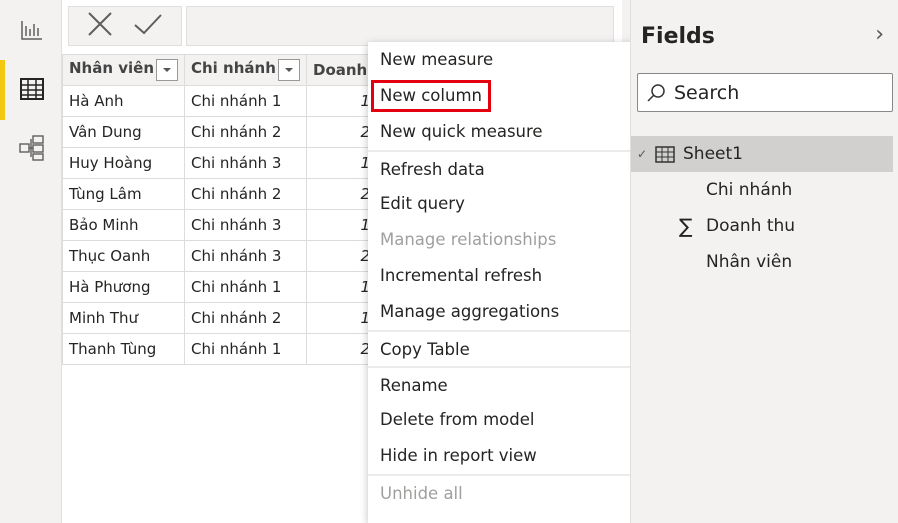 The width and height of the screenshot is (898, 523). I want to click on menu-item-new-measure: New measure, so click(503, 60).